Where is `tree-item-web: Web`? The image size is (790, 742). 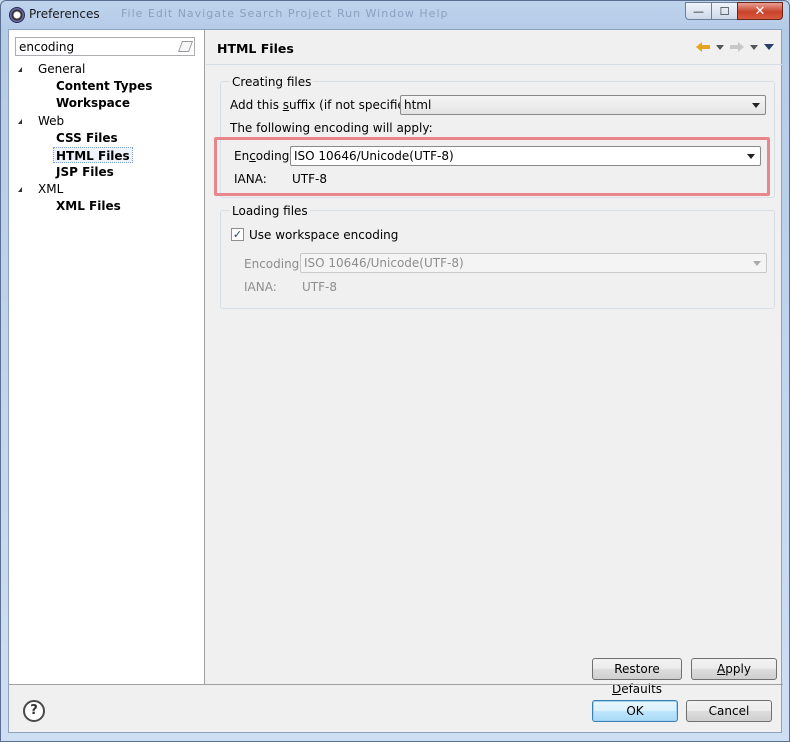 tree-item-web: Web is located at coordinates (41, 121).